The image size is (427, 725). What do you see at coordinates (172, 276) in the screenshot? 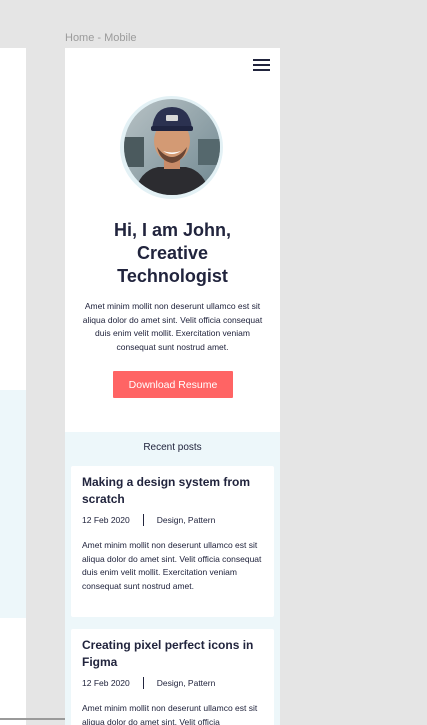
I see `hero-title-line: Technologist` at bounding box center [172, 276].